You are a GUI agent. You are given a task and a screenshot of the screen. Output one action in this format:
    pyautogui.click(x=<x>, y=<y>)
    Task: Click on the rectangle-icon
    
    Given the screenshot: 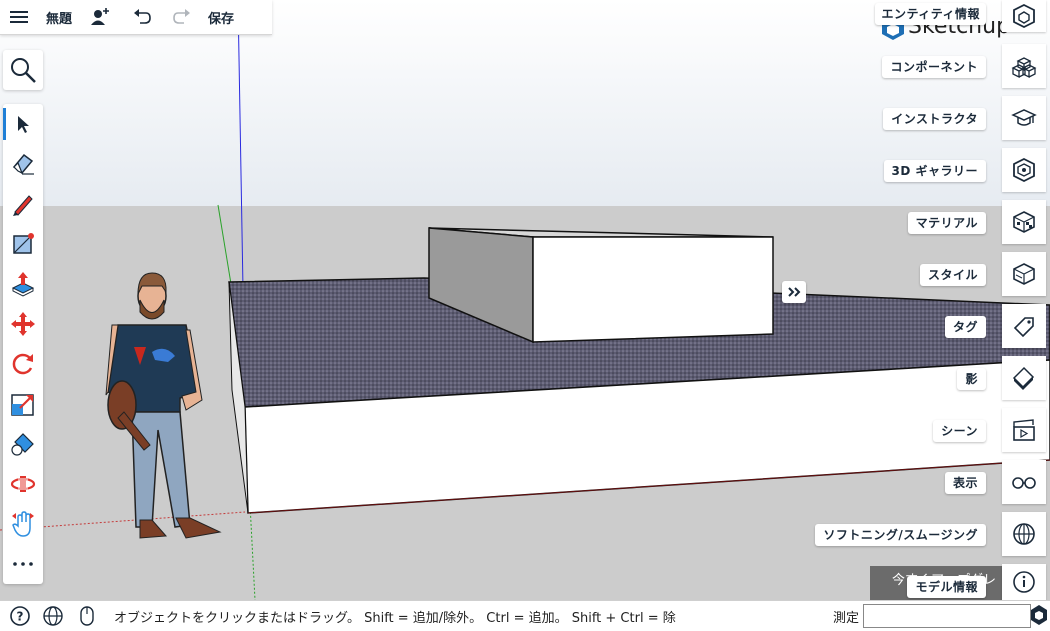 What is the action you would take?
    pyautogui.click(x=23, y=243)
    